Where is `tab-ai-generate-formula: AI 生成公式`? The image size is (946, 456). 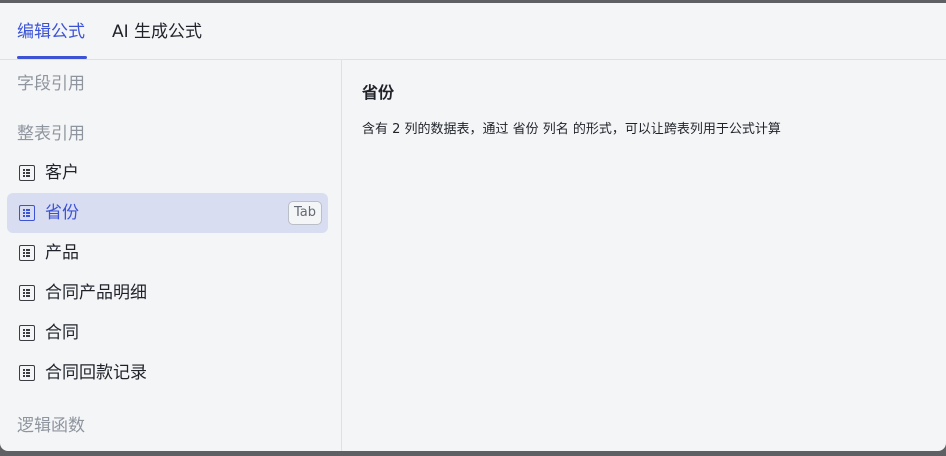
tab-ai-generate-formula: AI 生成公式 is located at coordinates (157, 32).